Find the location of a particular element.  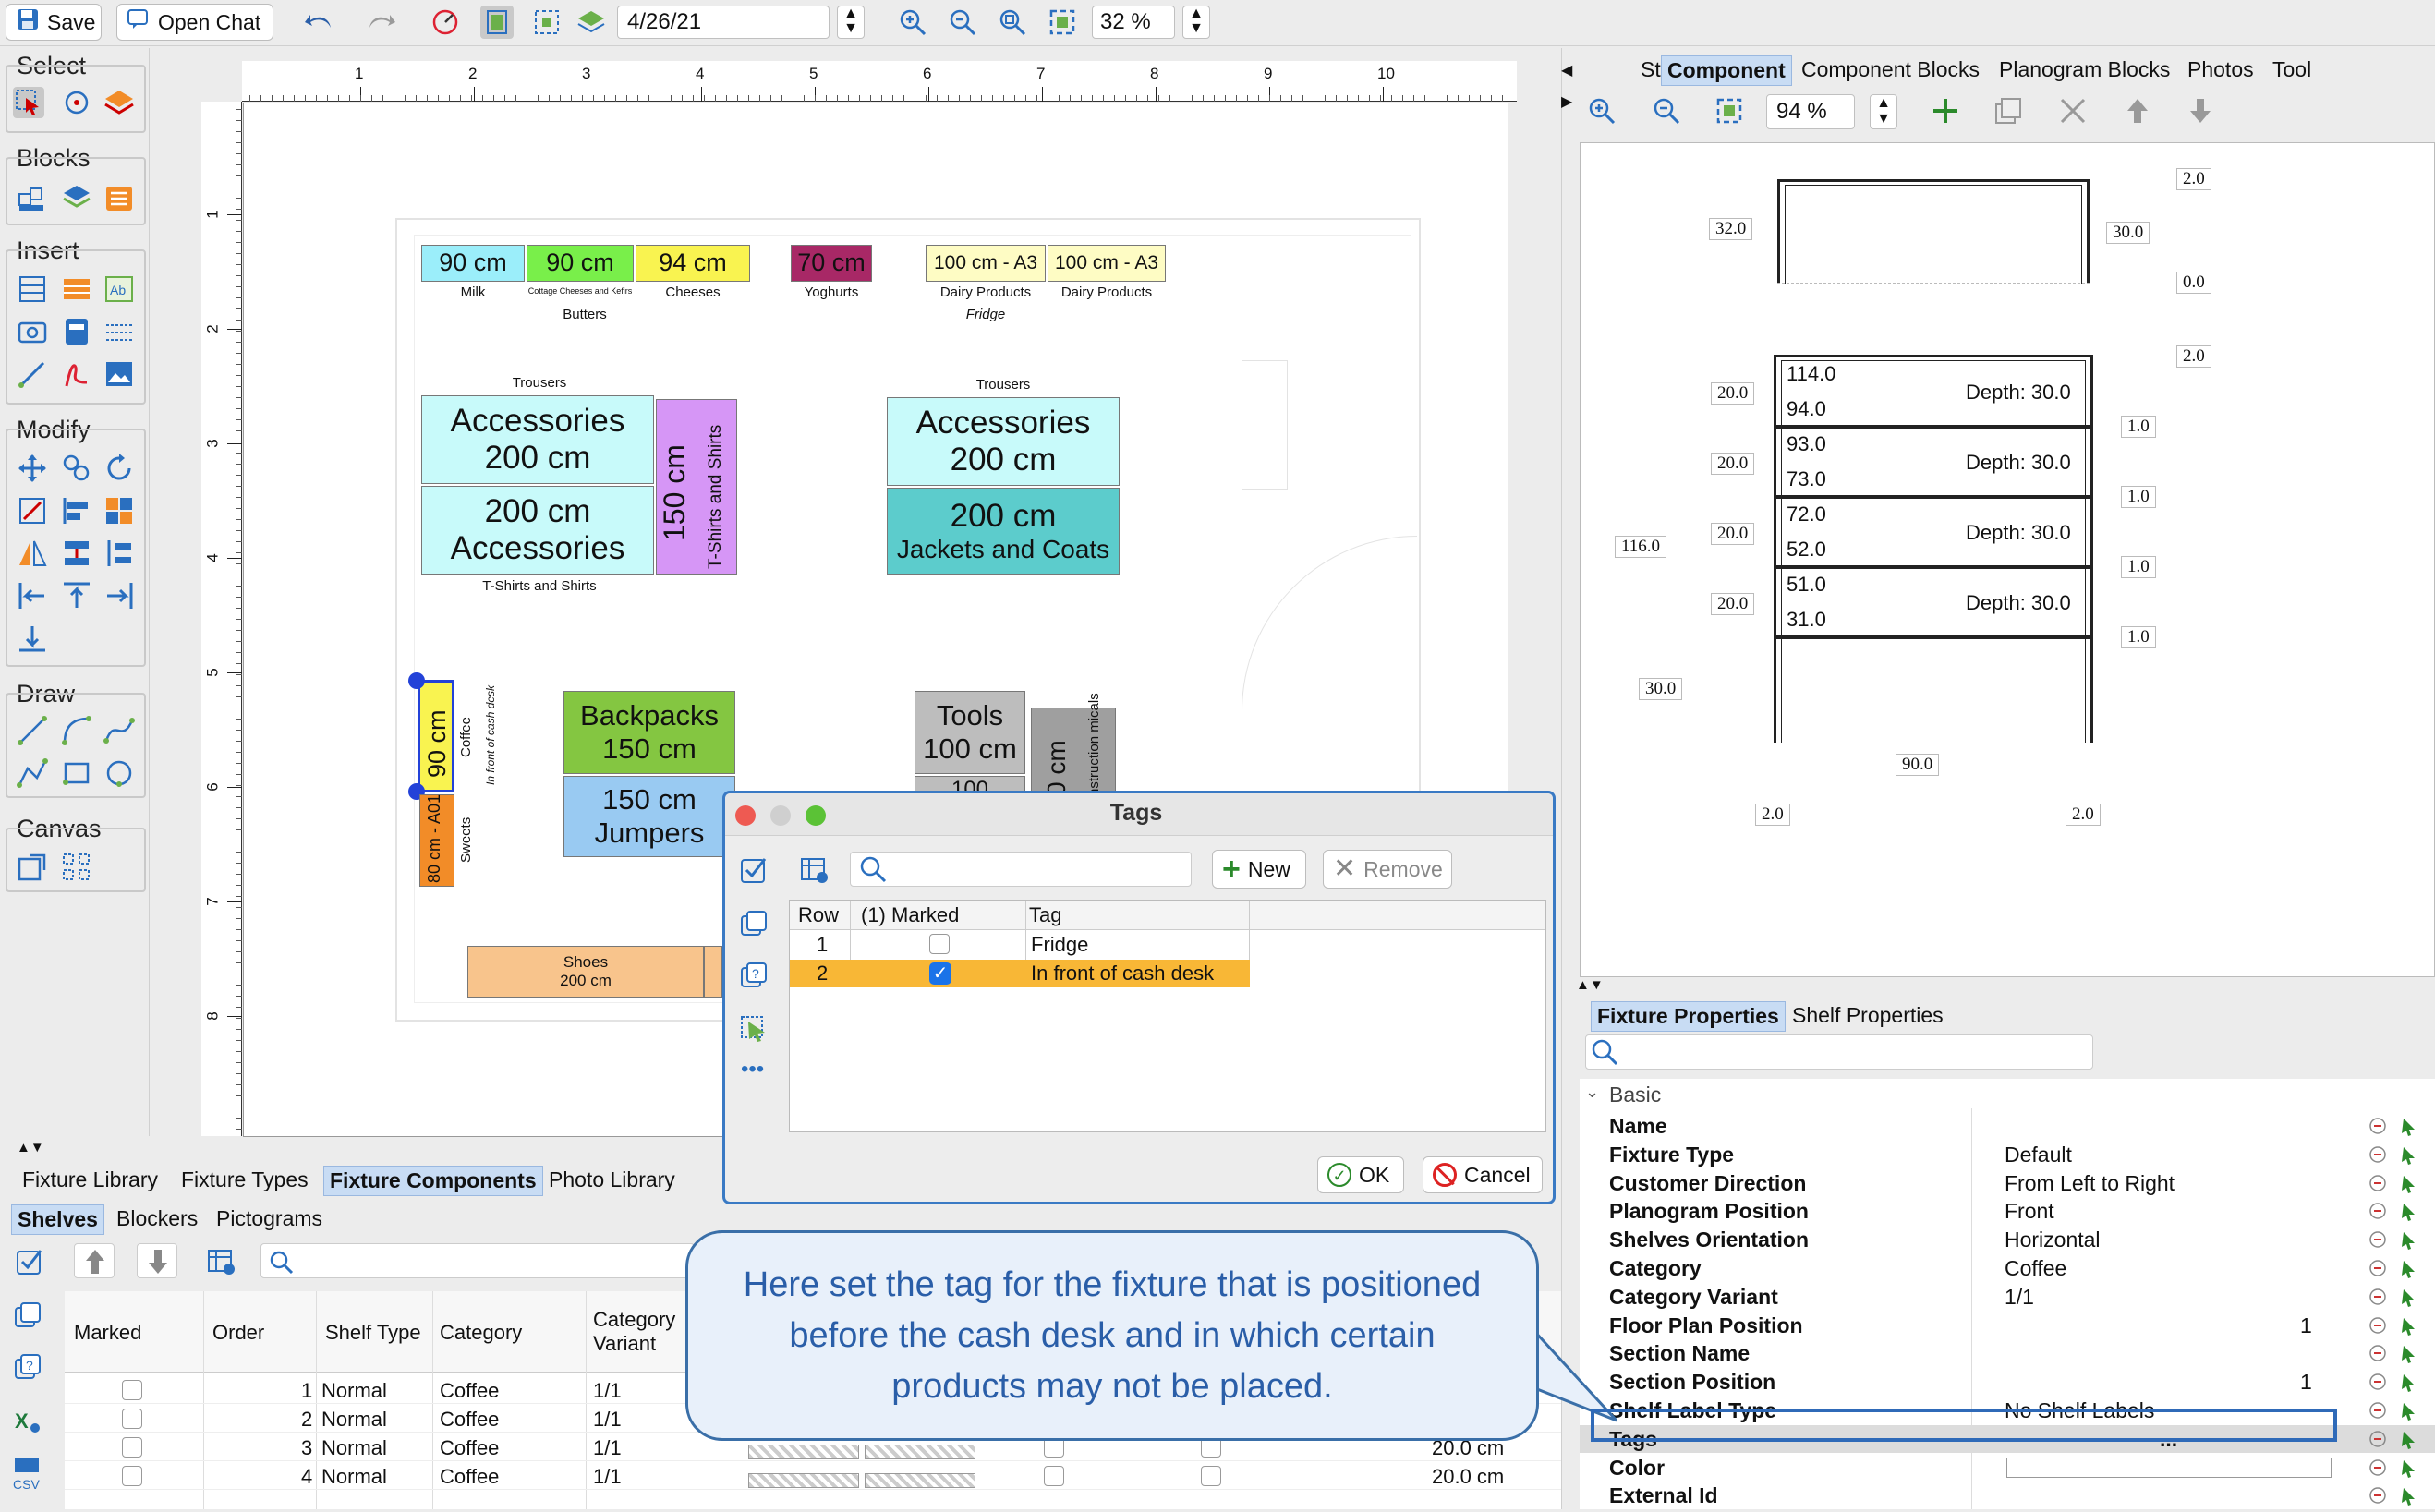

select-point-icon is located at coordinates (76, 102).